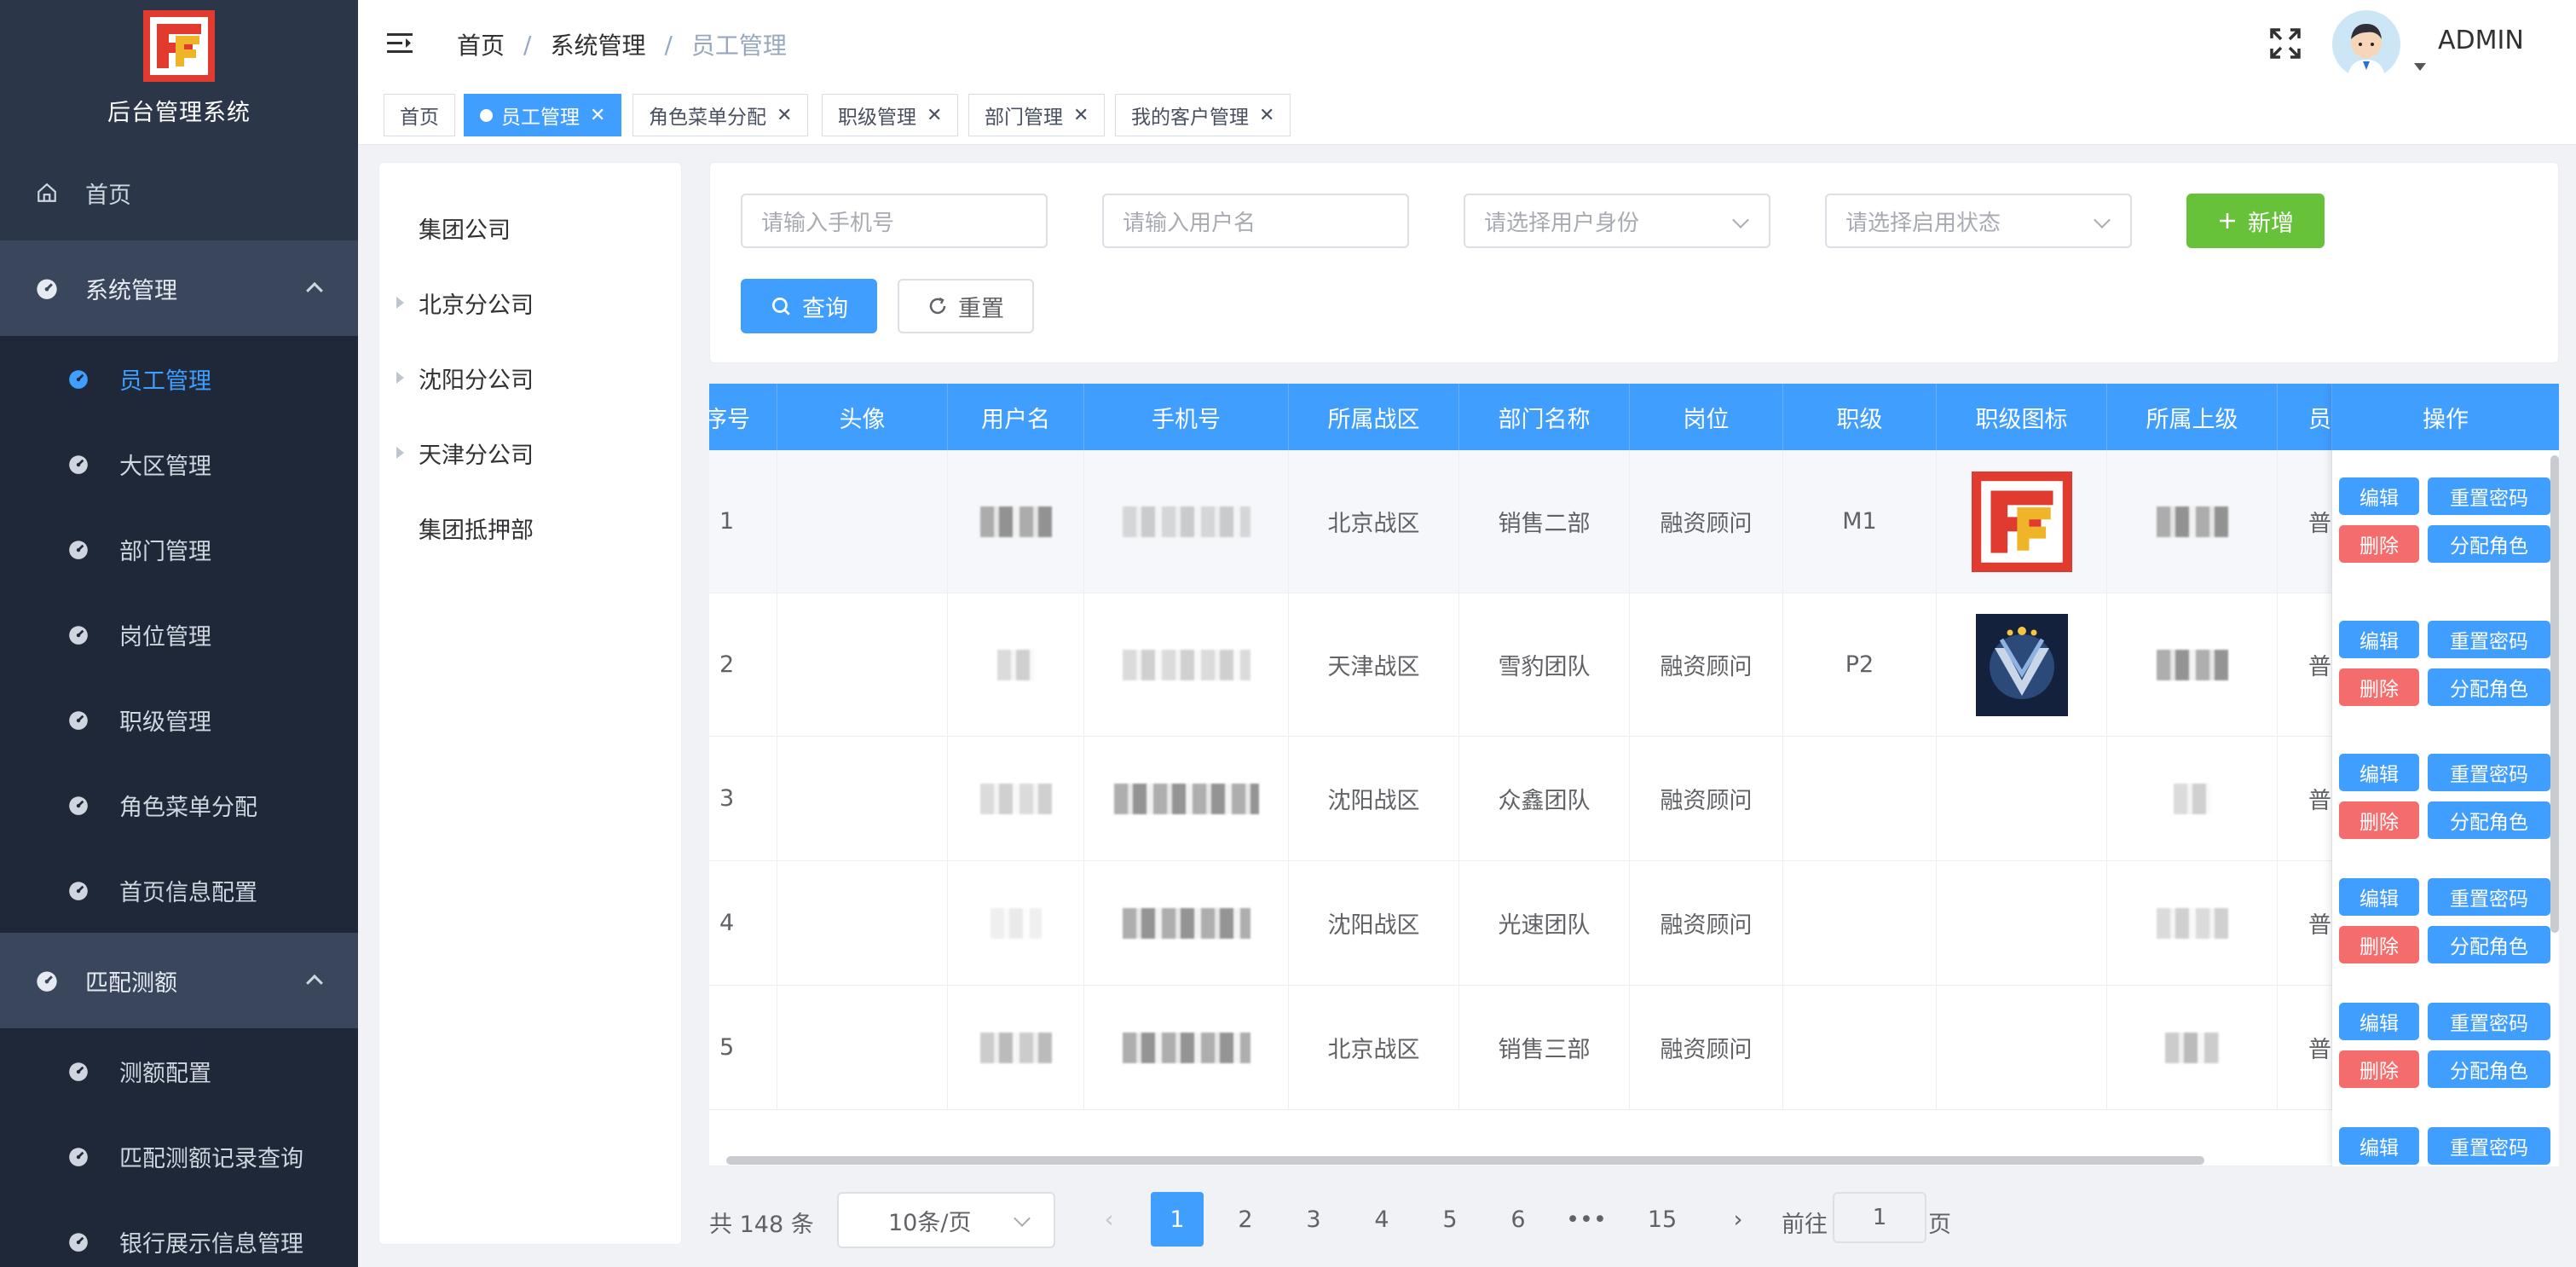  Describe the element at coordinates (531, 452) in the screenshot. I see `tree-node-tianjin: 天津分公司` at that location.